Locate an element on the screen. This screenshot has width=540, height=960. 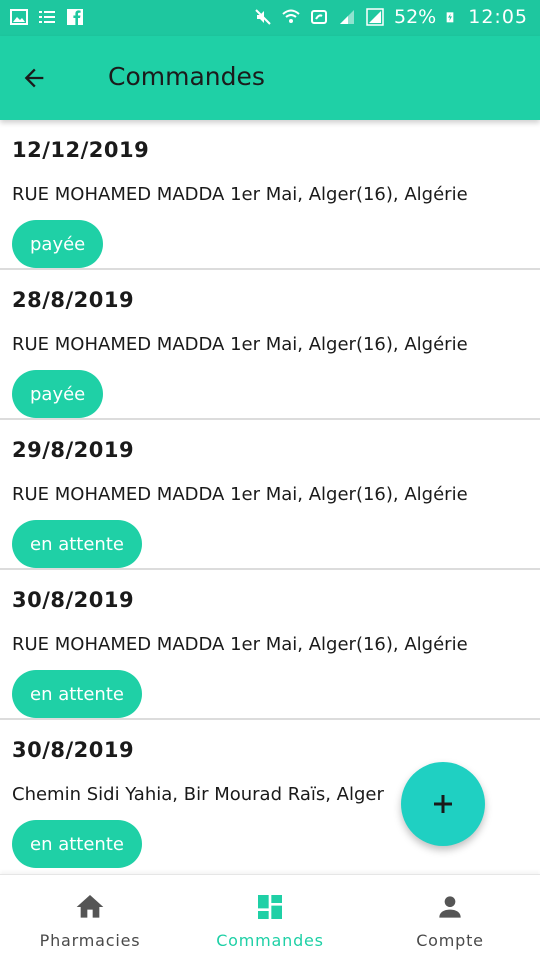
arrow-back-icon is located at coordinates (34, 78).